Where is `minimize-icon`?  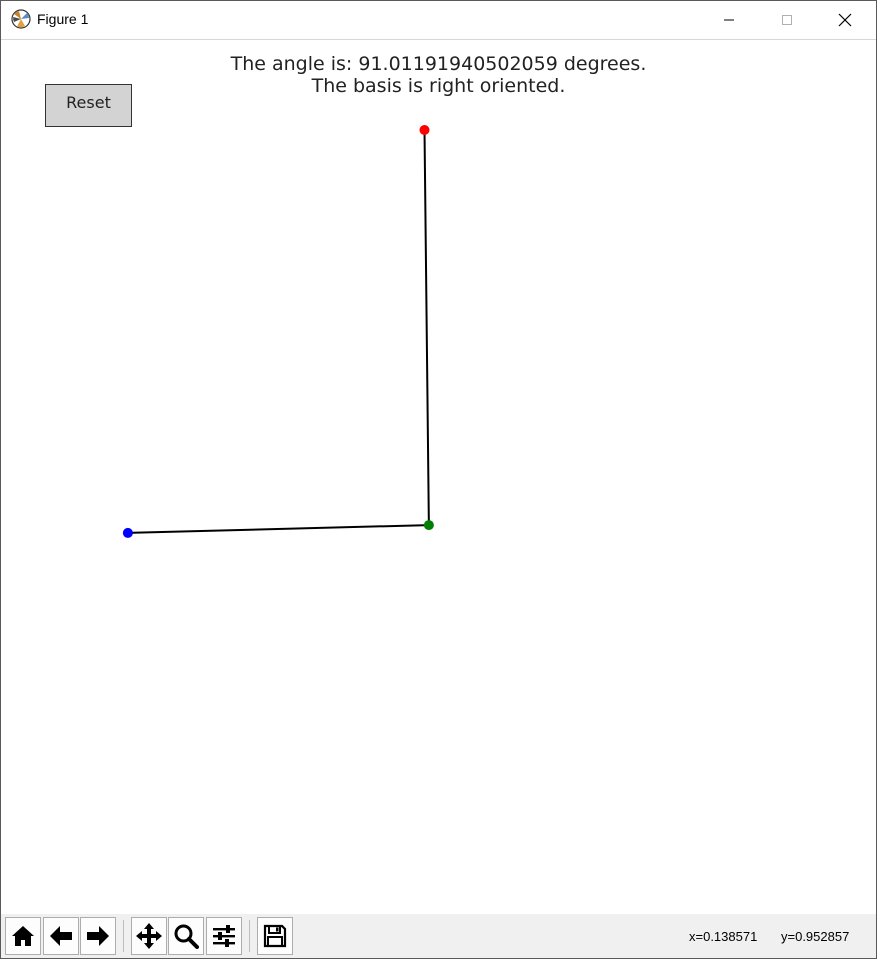 minimize-icon is located at coordinates (729, 20).